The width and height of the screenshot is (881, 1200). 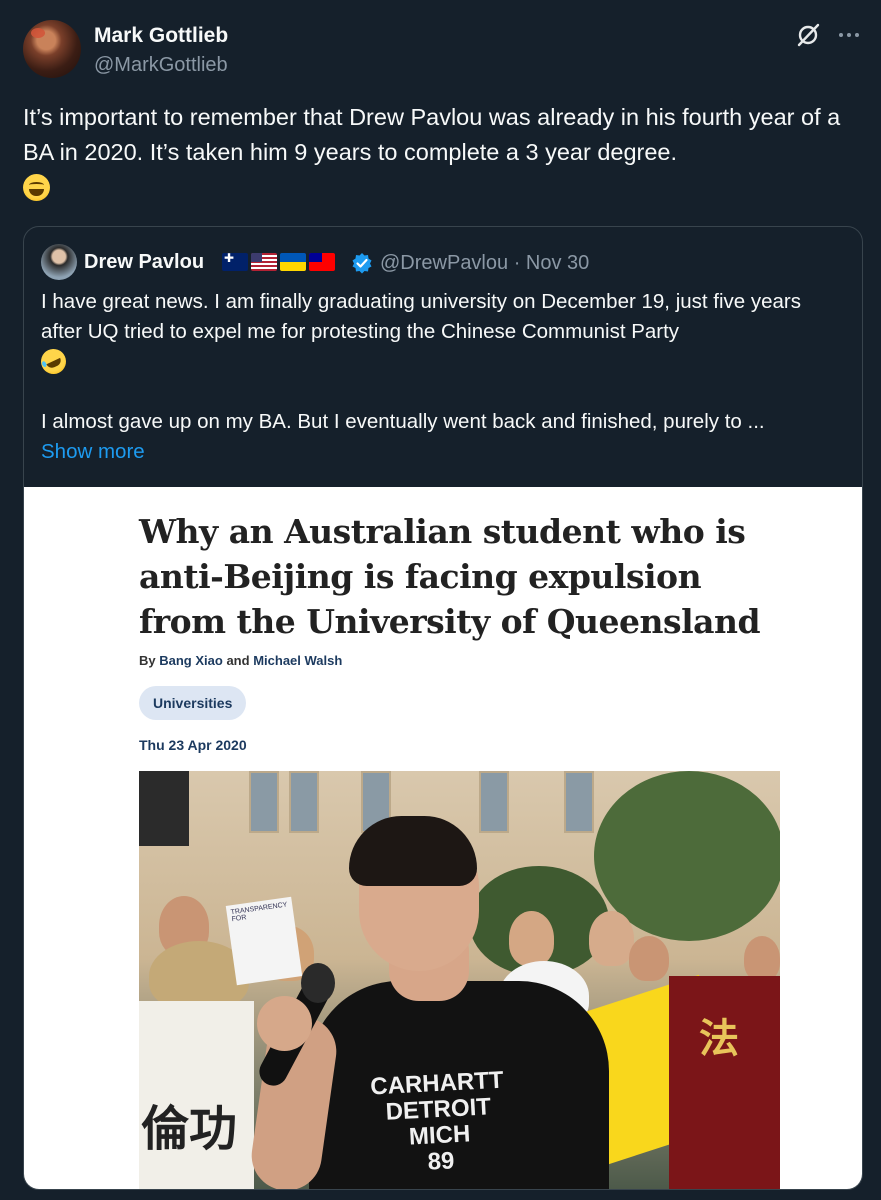 I want to click on dark-banner, so click(x=164, y=808).